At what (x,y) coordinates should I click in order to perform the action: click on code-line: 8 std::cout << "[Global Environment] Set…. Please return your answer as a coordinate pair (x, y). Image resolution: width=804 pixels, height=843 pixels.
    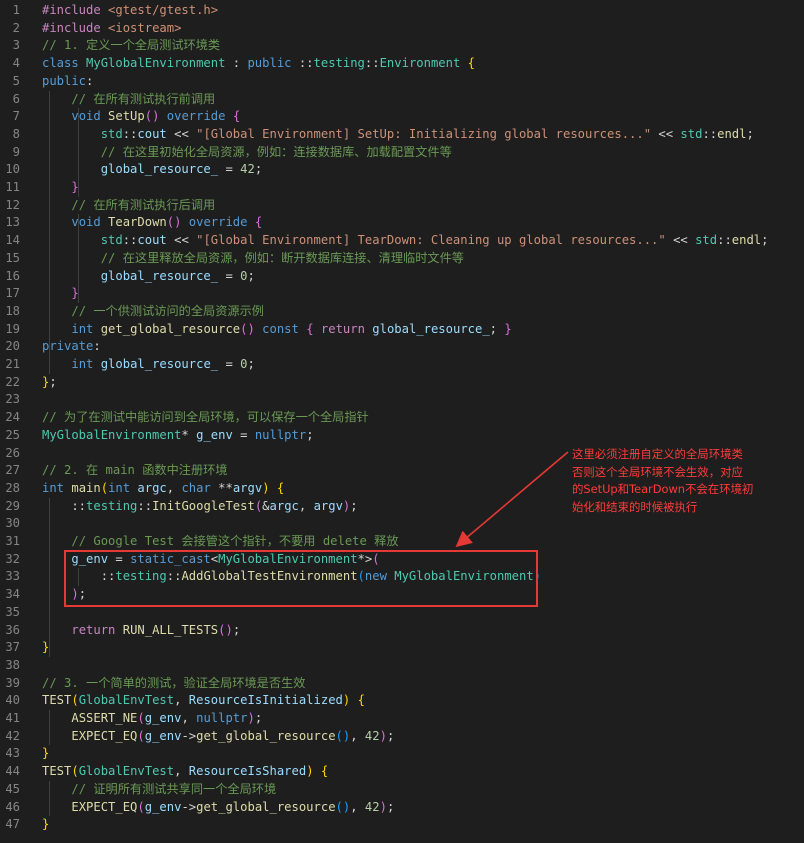
    Looking at the image, I should click on (402, 135).